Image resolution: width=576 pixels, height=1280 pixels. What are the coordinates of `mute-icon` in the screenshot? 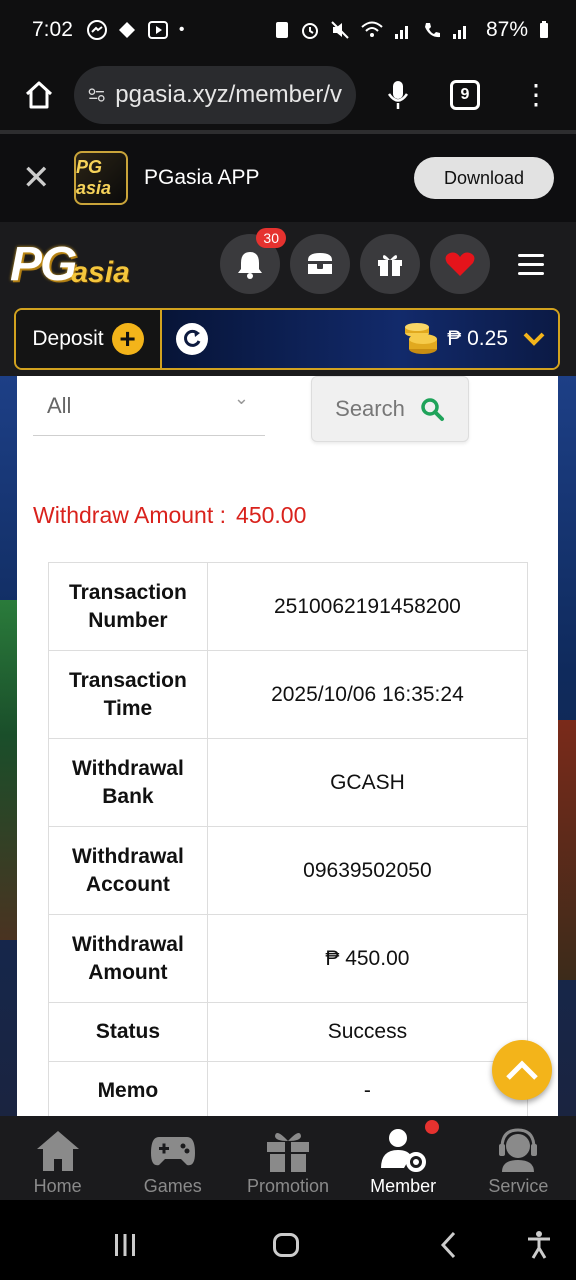 It's located at (340, 30).